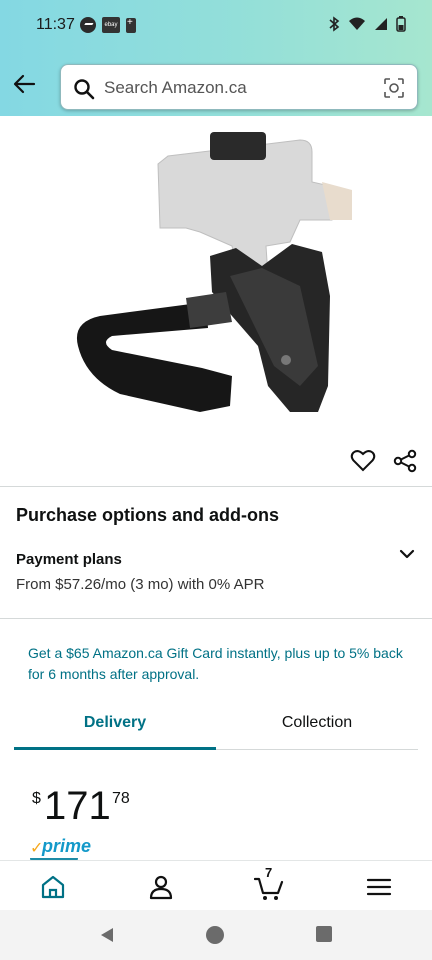  What do you see at coordinates (53, 887) in the screenshot?
I see `home-icon` at bounding box center [53, 887].